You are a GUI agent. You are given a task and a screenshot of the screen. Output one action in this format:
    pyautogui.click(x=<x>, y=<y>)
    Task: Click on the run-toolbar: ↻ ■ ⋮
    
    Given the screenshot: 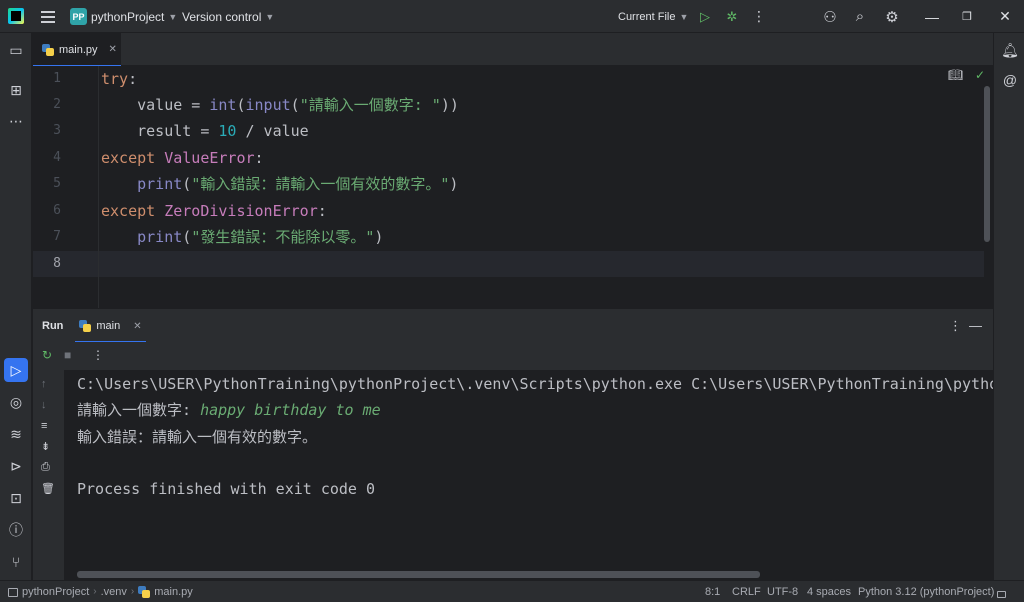 What is the action you would take?
    pyautogui.click(x=513, y=356)
    